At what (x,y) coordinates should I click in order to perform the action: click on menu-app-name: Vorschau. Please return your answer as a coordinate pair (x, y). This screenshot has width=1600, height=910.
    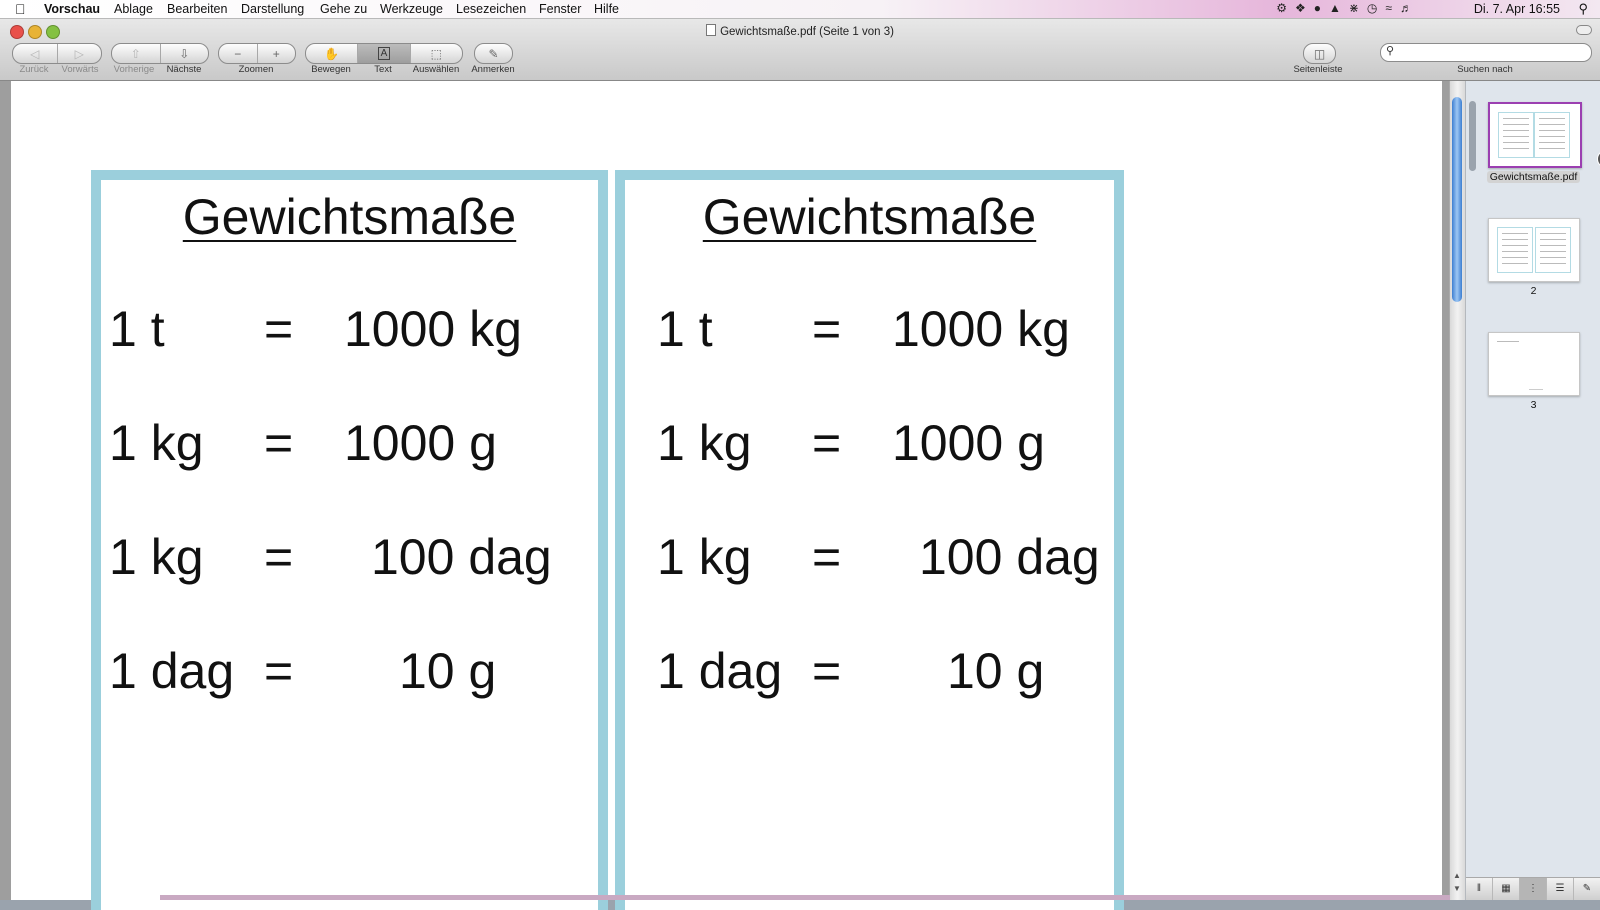
    Looking at the image, I should click on (72, 9).